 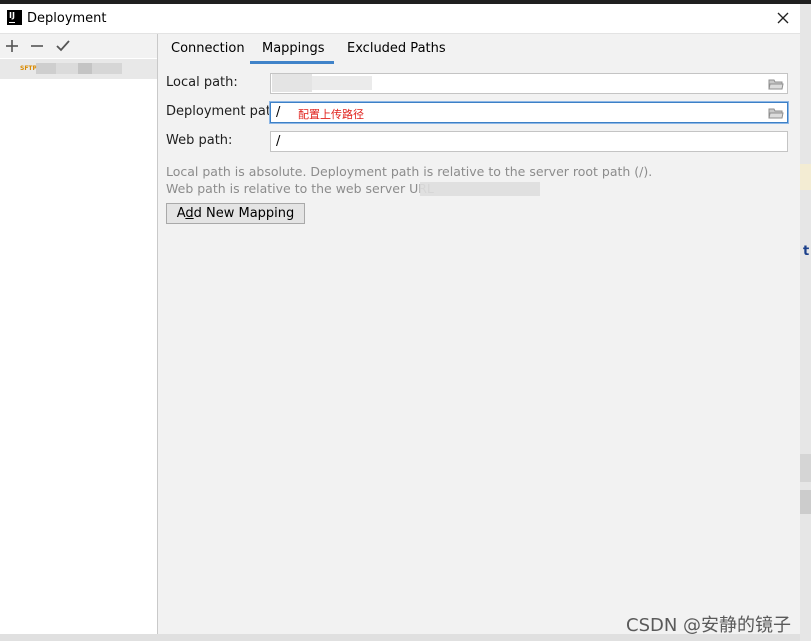 I want to click on settings-tabs: Connection Mappings Excluded Paths, so click(x=479, y=49).